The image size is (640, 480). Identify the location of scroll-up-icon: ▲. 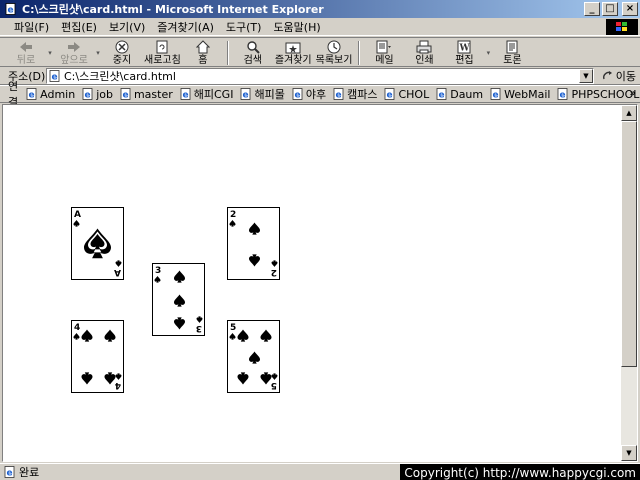
(629, 113).